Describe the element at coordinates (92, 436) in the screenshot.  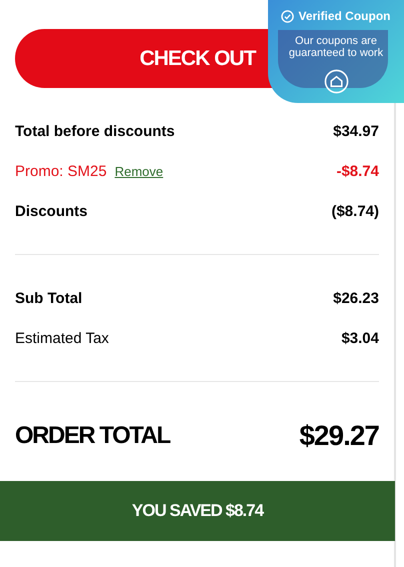
I see `order-total-label: ORDER TOTAL` at that location.